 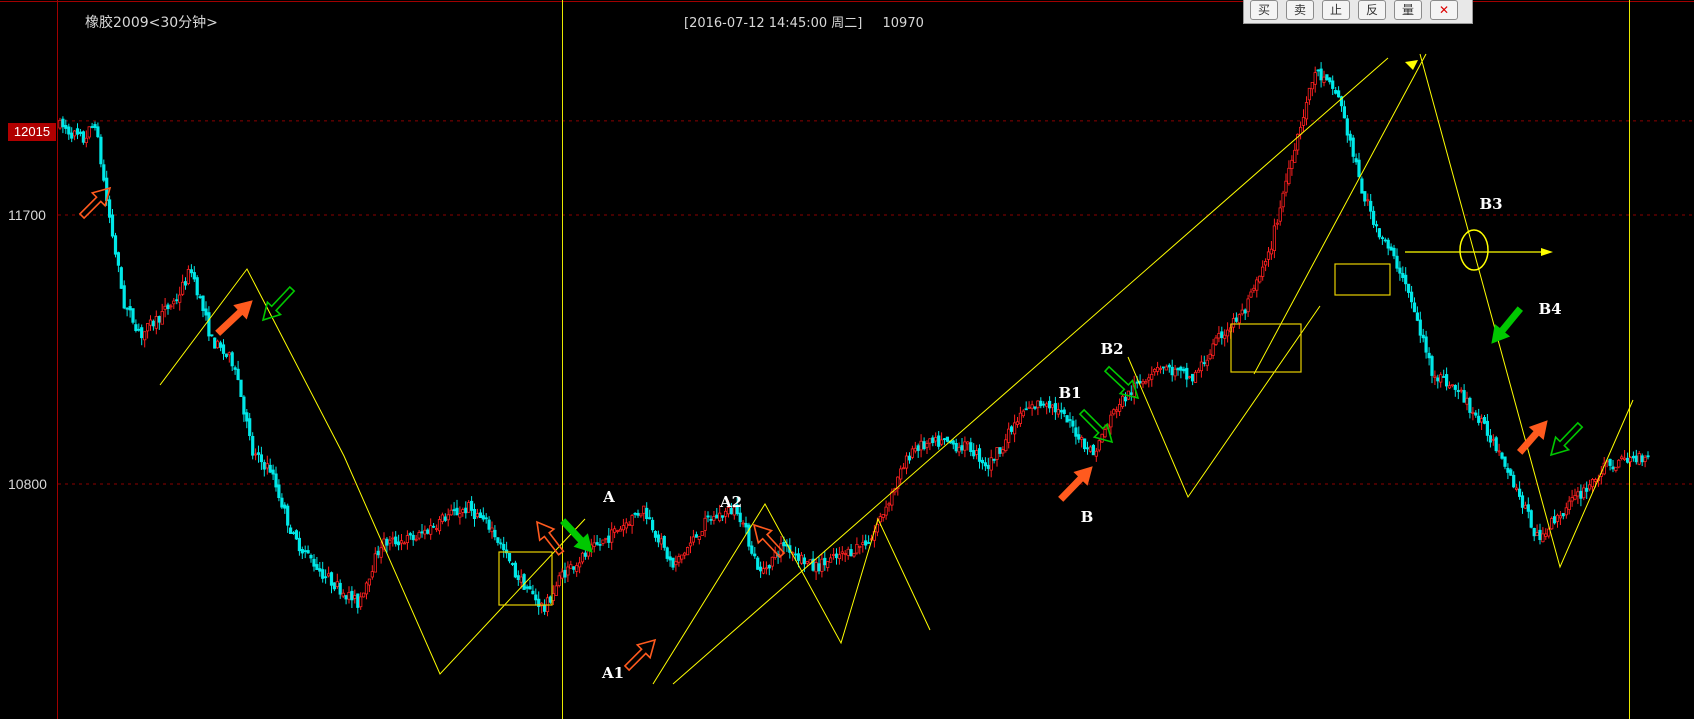 I want to click on y-axis-label-11700: 11700, so click(x=27, y=215).